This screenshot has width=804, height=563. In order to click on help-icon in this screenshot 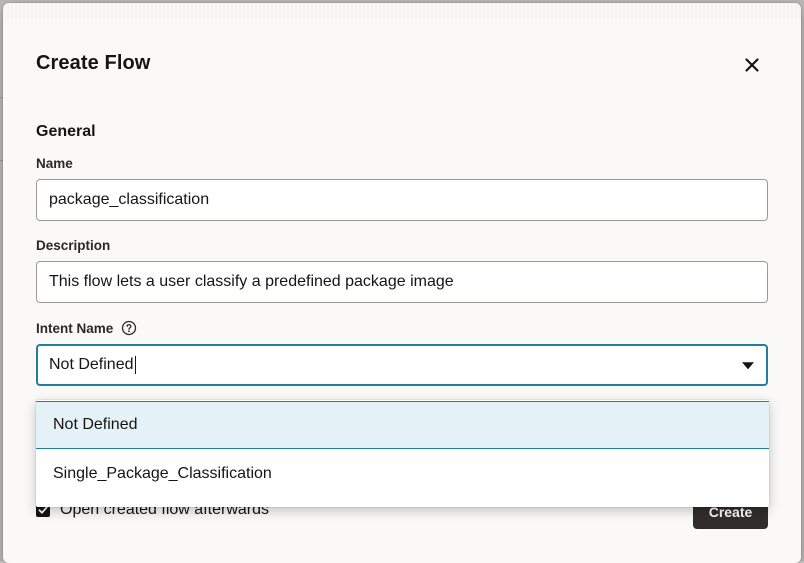, I will do `click(129, 328)`.